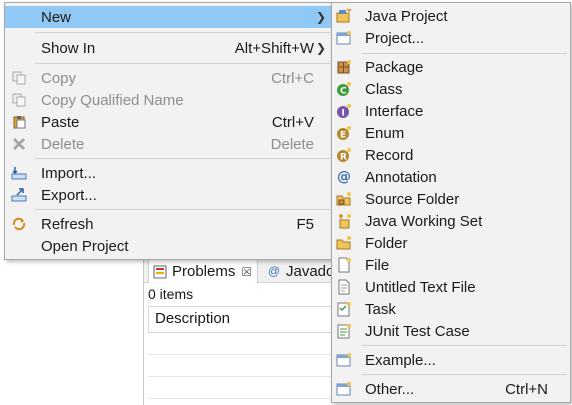  What do you see at coordinates (246, 272) in the screenshot?
I see `tab-close-icon: ☒` at bounding box center [246, 272].